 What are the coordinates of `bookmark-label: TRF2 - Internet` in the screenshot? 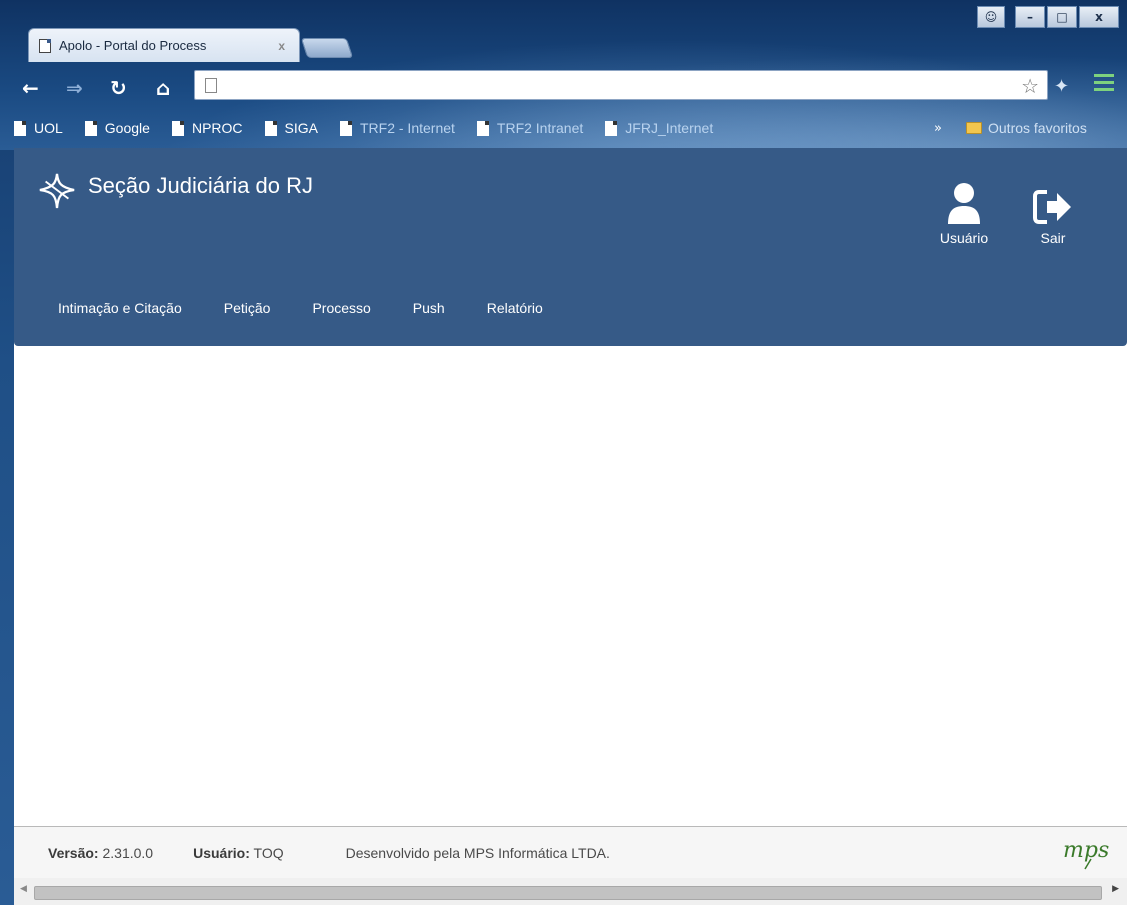 It's located at (407, 128).